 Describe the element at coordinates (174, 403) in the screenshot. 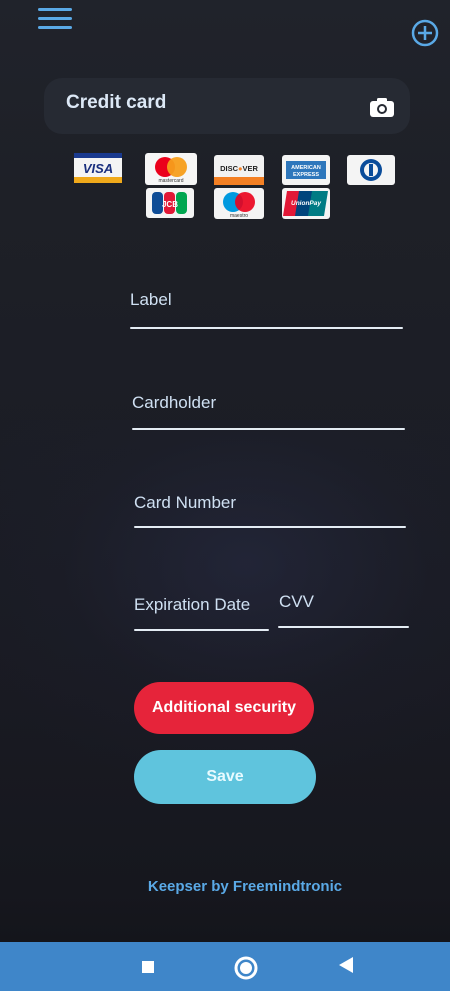

I see `cardholder-field: Cardholder` at that location.